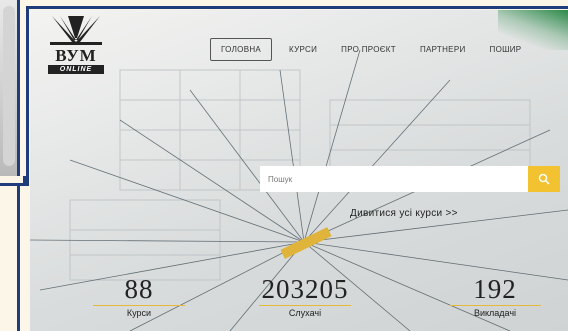  Describe the element at coordinates (394, 179) in the screenshot. I see `search-input` at that location.